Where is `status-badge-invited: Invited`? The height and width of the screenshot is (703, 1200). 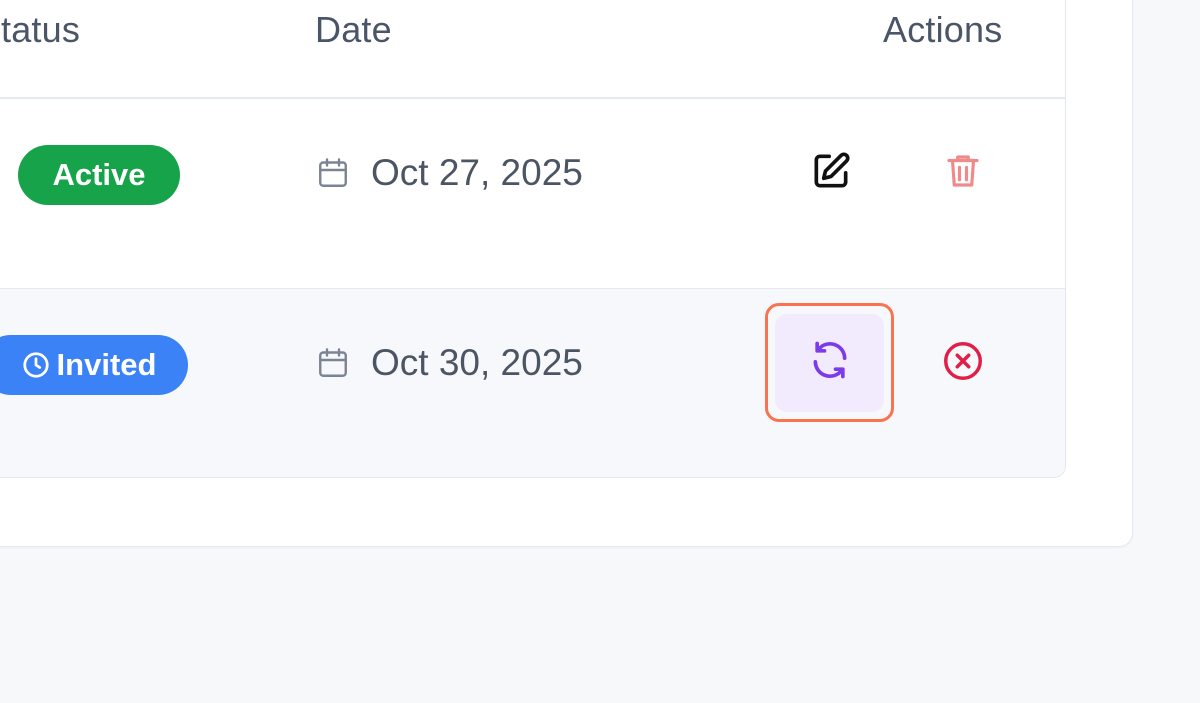 status-badge-invited: Invited is located at coordinates (94, 365).